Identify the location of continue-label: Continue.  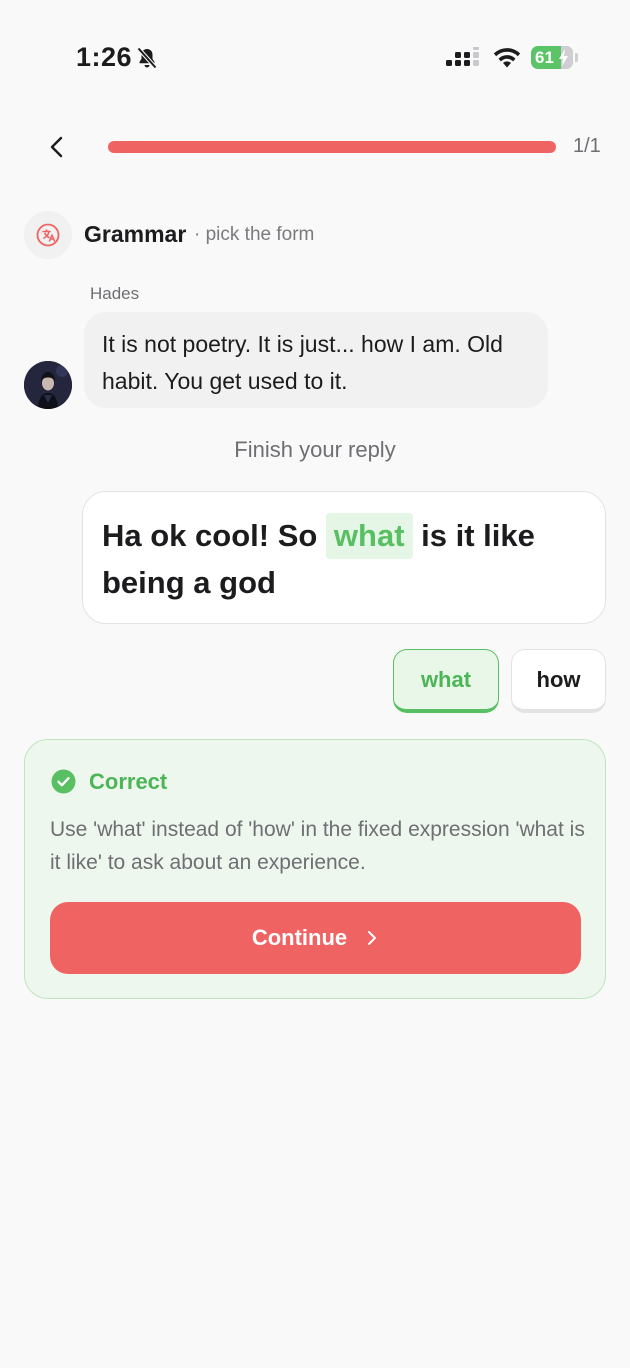
(299, 937).